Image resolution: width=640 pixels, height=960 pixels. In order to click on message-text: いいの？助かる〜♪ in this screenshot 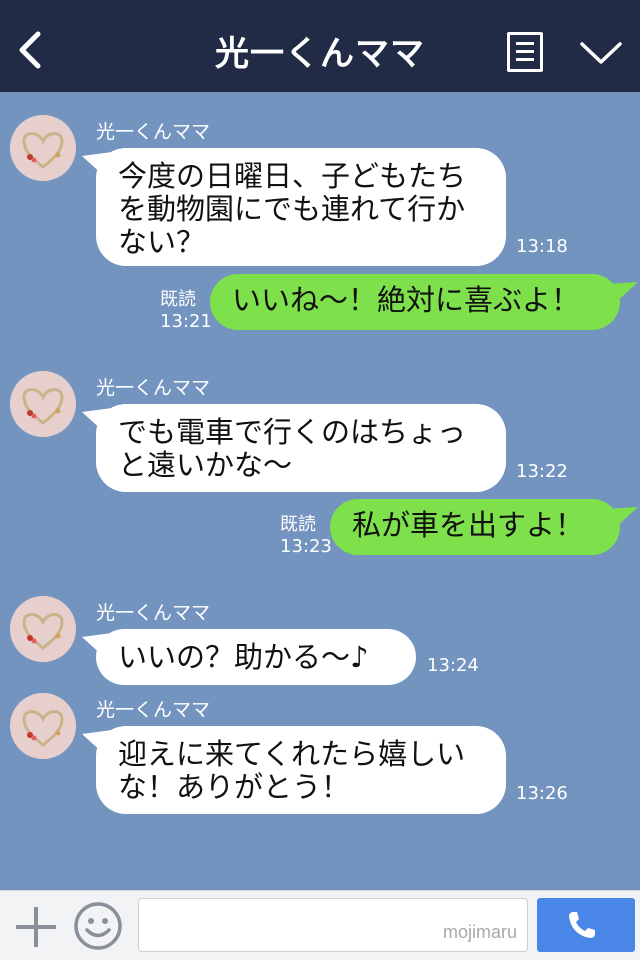, I will do `click(243, 657)`.